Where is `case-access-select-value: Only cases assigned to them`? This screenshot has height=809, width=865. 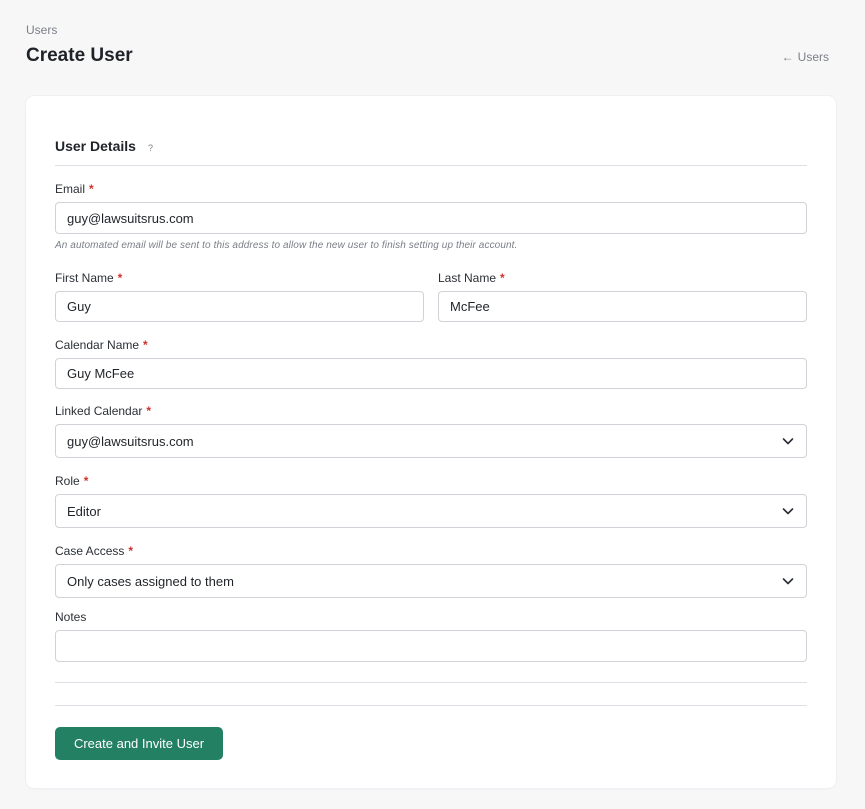 case-access-select-value: Only cases assigned to them is located at coordinates (150, 581).